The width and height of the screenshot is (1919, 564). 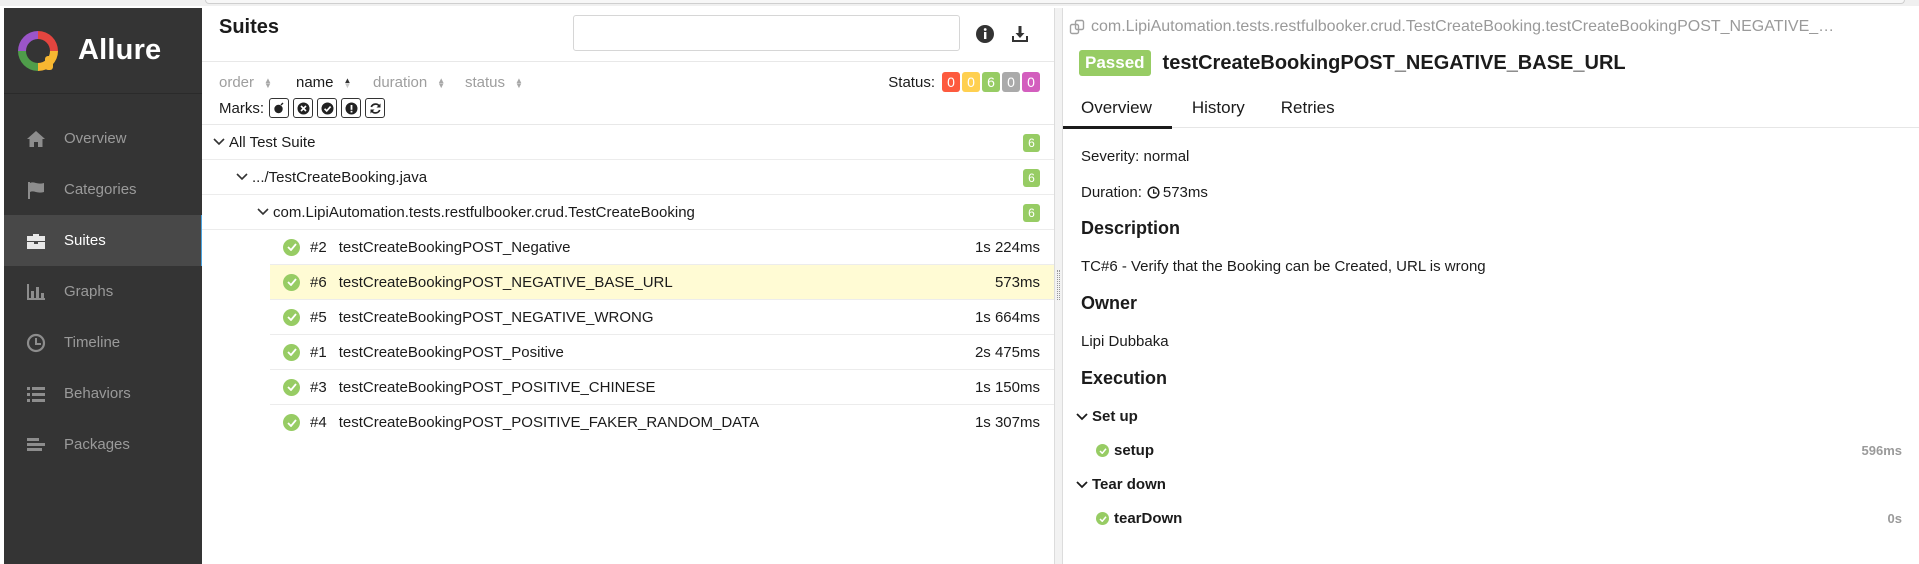 I want to click on step-duration: 596ms, so click(x=1881, y=450).